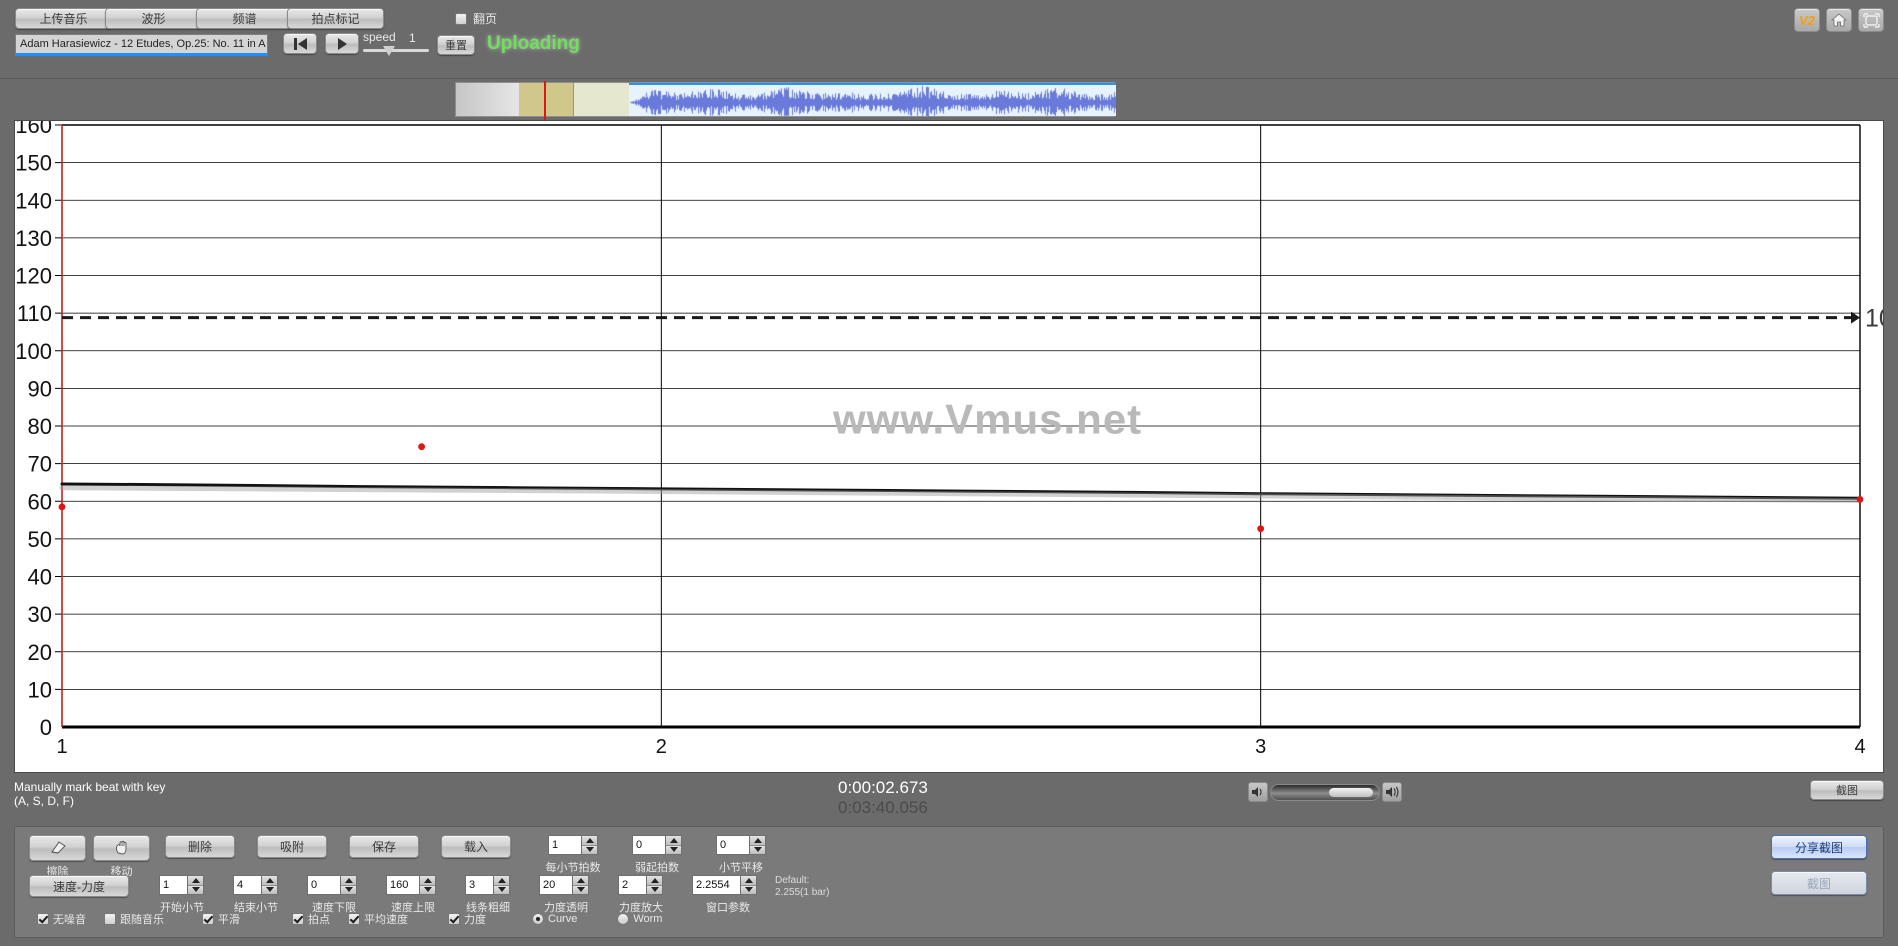  I want to click on start-bar-arrows, so click(195, 885).